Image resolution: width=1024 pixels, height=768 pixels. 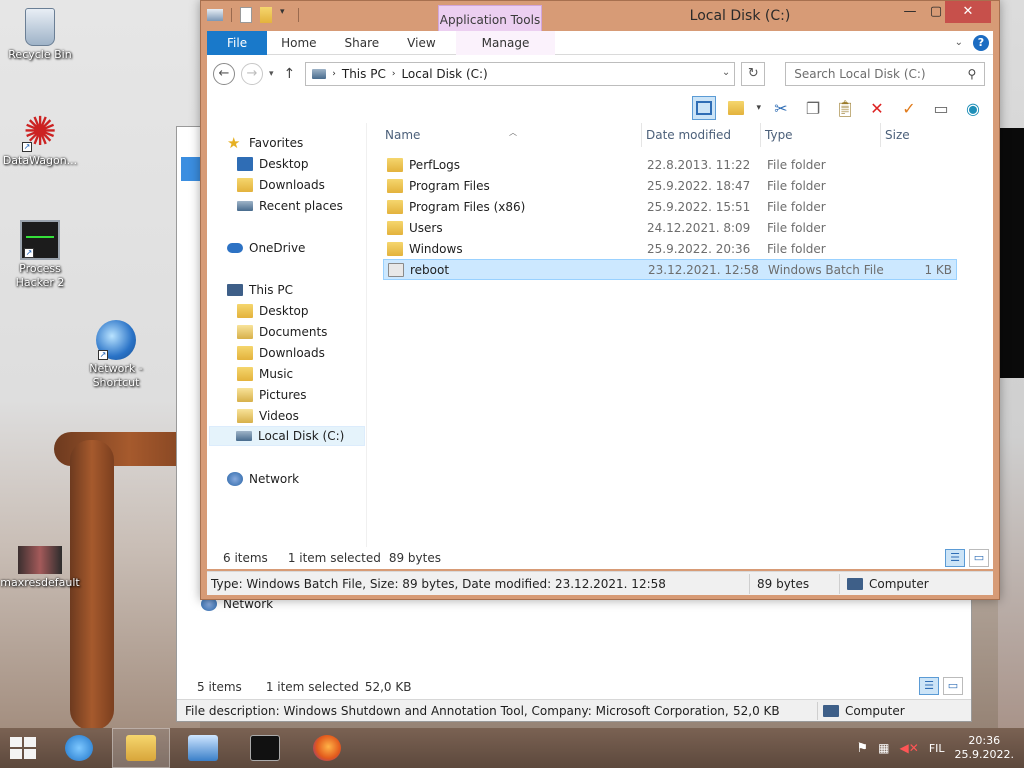 What do you see at coordinates (670, 248) in the screenshot?
I see `file-row: Windows 25.9.2022. 20:36 File folder` at bounding box center [670, 248].